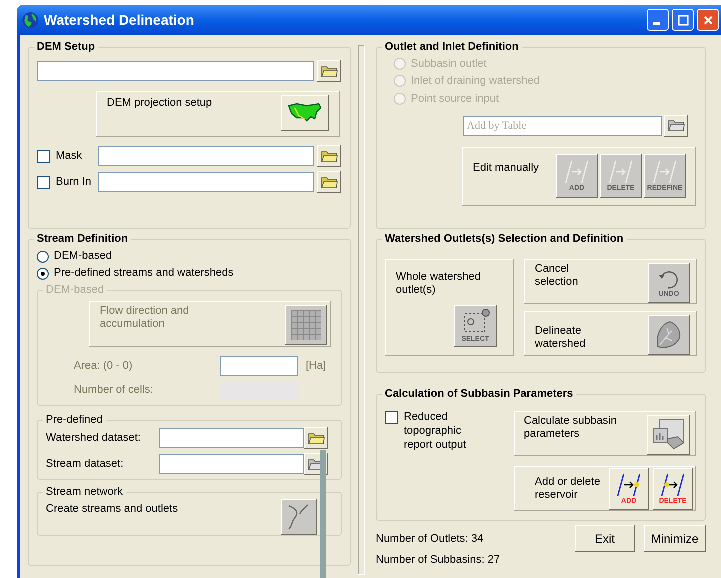 This screenshot has width=721, height=578. What do you see at coordinates (70, 156) in the screenshot?
I see `checkbox-label: Mask` at bounding box center [70, 156].